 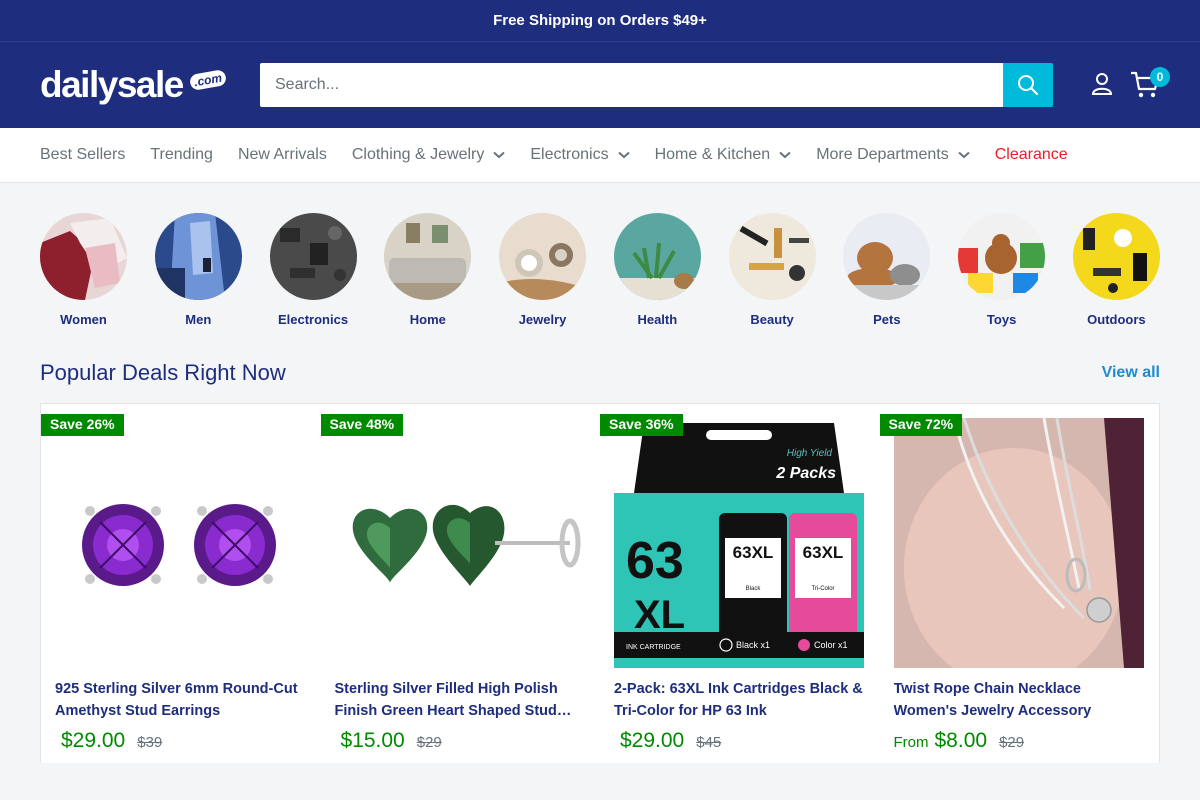 I want to click on nav-label: Electronics, so click(x=569, y=154).